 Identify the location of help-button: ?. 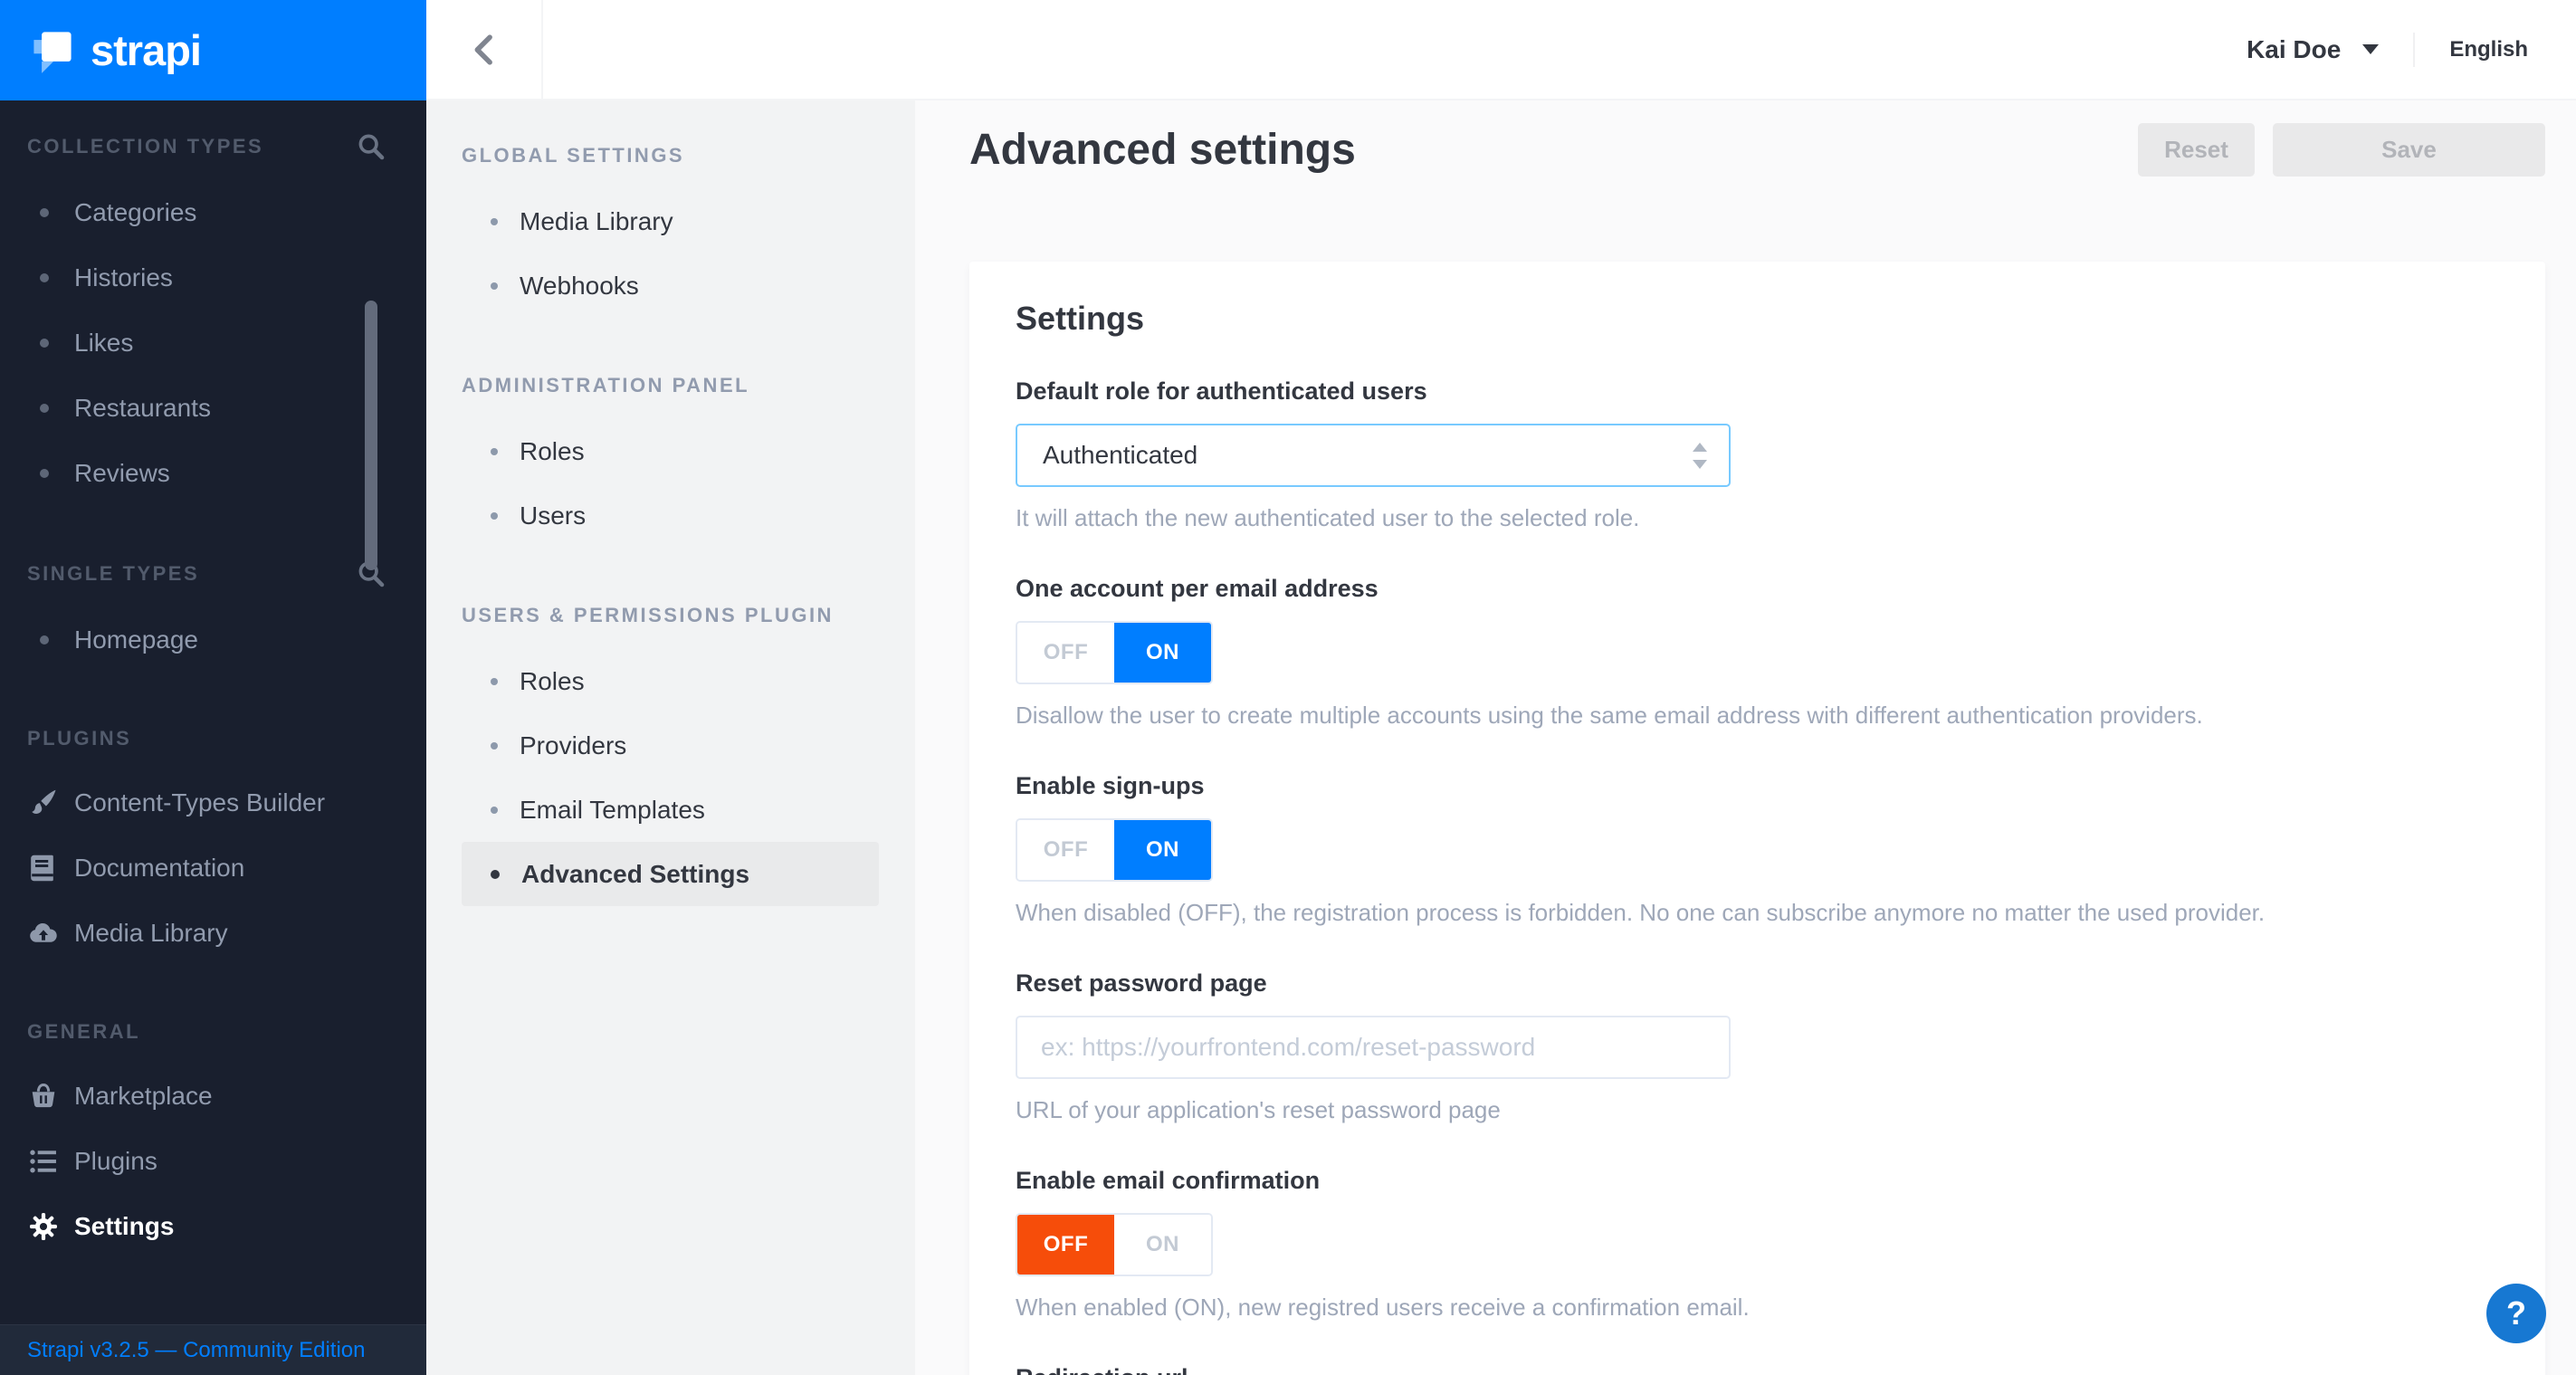
(2516, 1313).